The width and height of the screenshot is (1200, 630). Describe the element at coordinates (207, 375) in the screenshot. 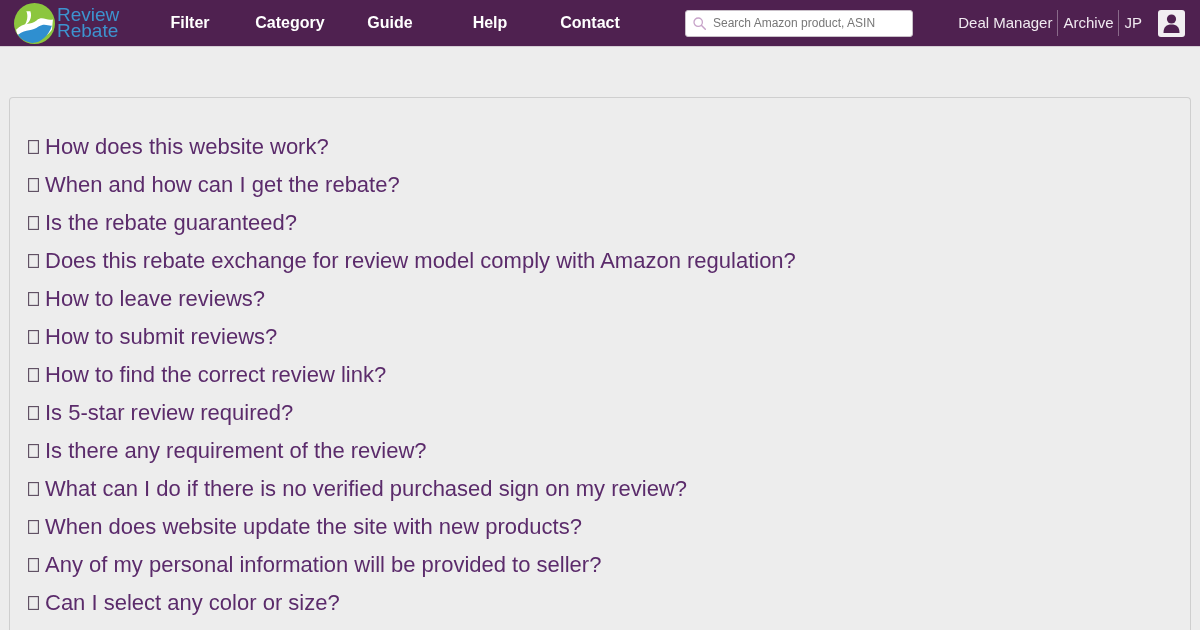

I see `faq-question: How to find the correct review link?` at that location.